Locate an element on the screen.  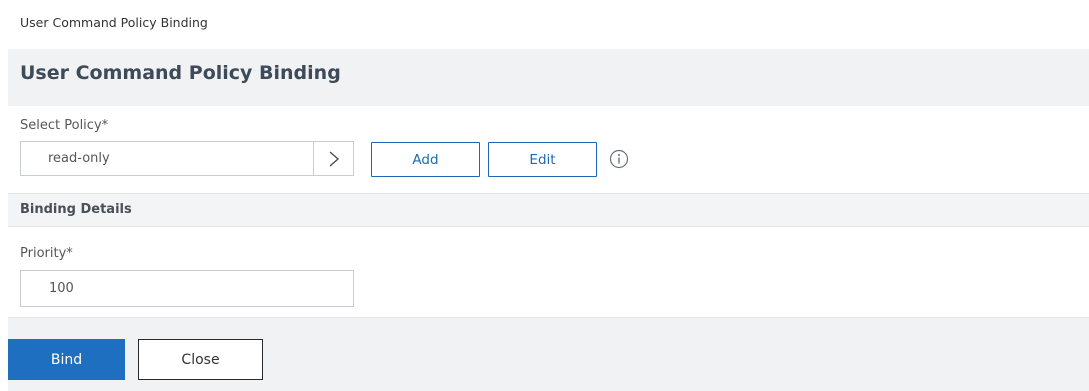
select-policy-label: Select Policy* is located at coordinates (64, 125).